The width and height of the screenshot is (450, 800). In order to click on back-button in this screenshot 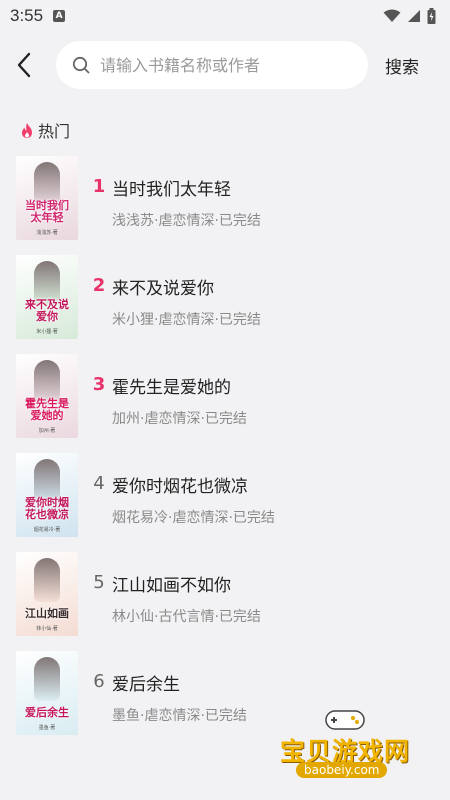, I will do `click(24, 65)`.